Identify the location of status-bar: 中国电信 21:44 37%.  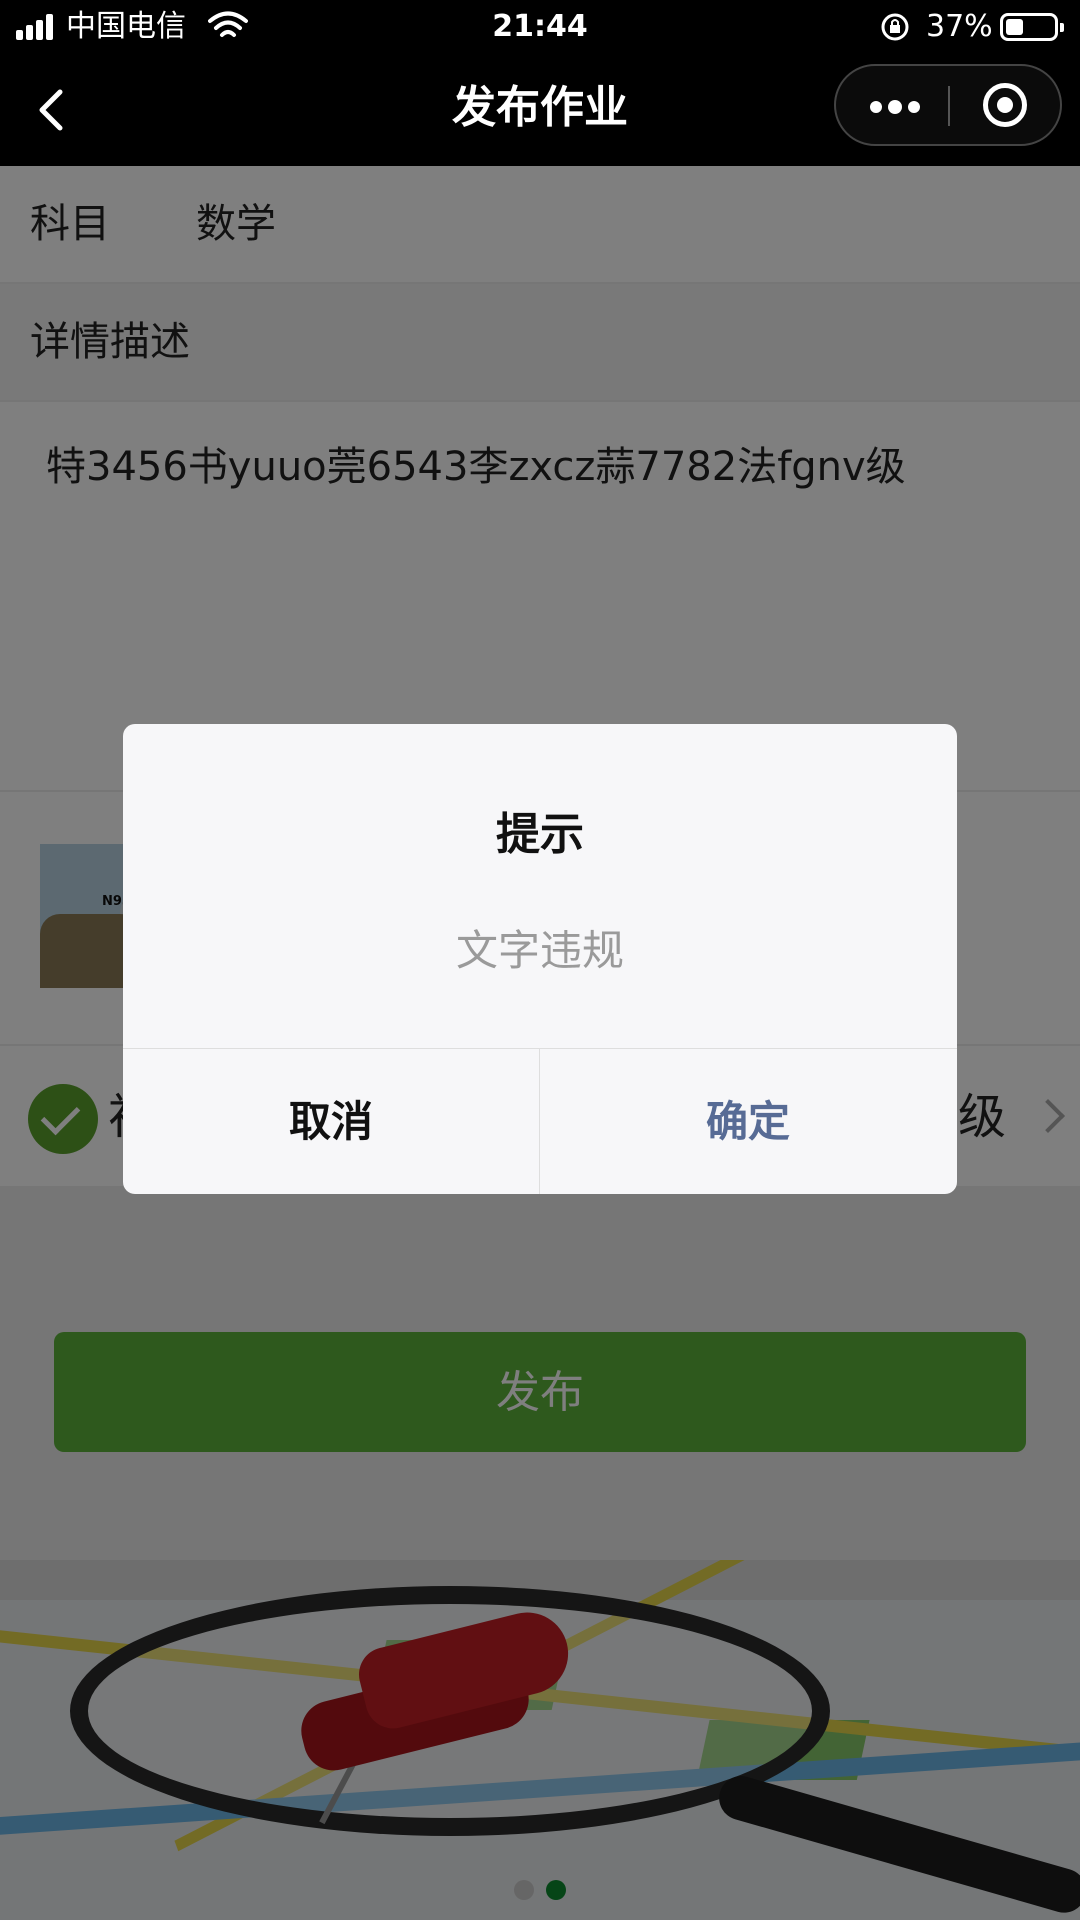
(540, 27).